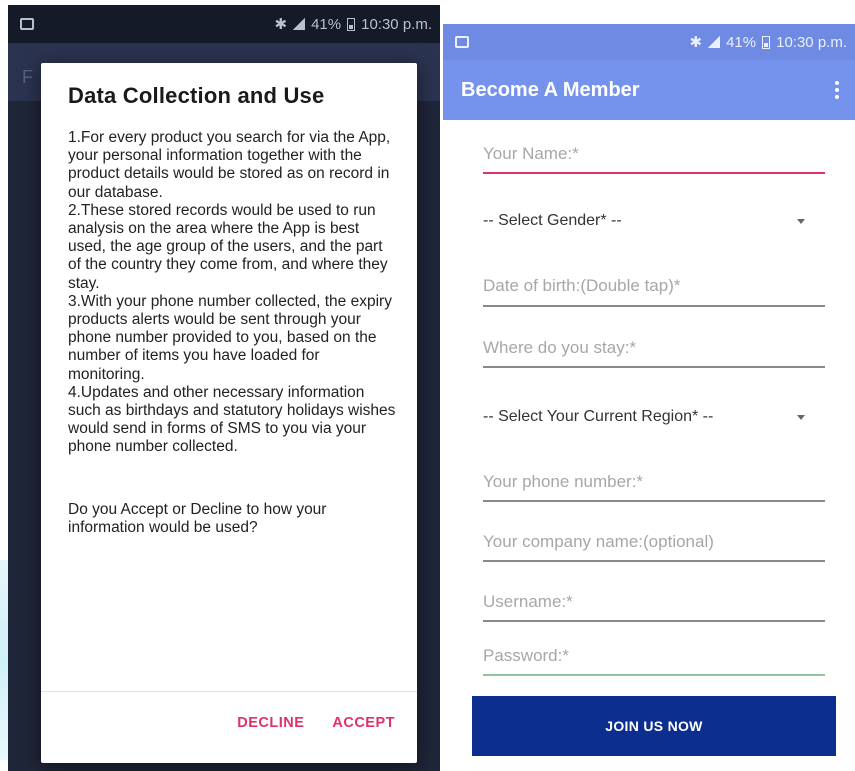 The width and height of the screenshot is (855, 771). I want to click on company-placeholder: Your company name:(optional), so click(598, 541).